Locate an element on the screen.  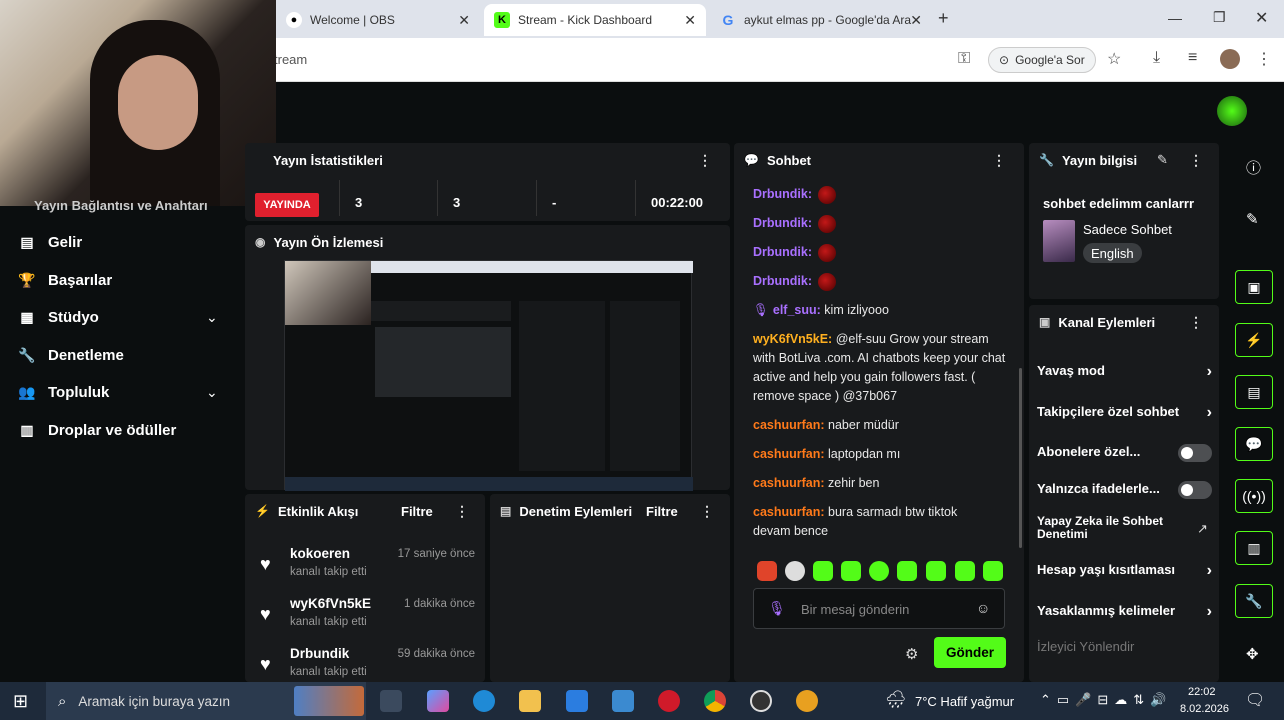
action-slow-mode: Yavaş mod › is located at coordinates (1124, 373).